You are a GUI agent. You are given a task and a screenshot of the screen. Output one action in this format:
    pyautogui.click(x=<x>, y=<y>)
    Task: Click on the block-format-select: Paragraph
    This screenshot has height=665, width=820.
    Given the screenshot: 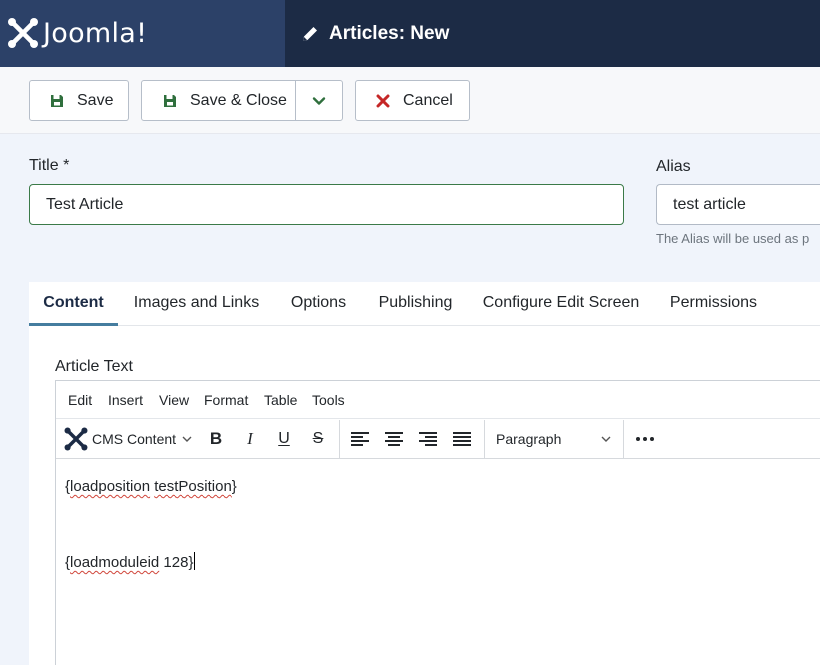 What is the action you would take?
    pyautogui.click(x=554, y=439)
    